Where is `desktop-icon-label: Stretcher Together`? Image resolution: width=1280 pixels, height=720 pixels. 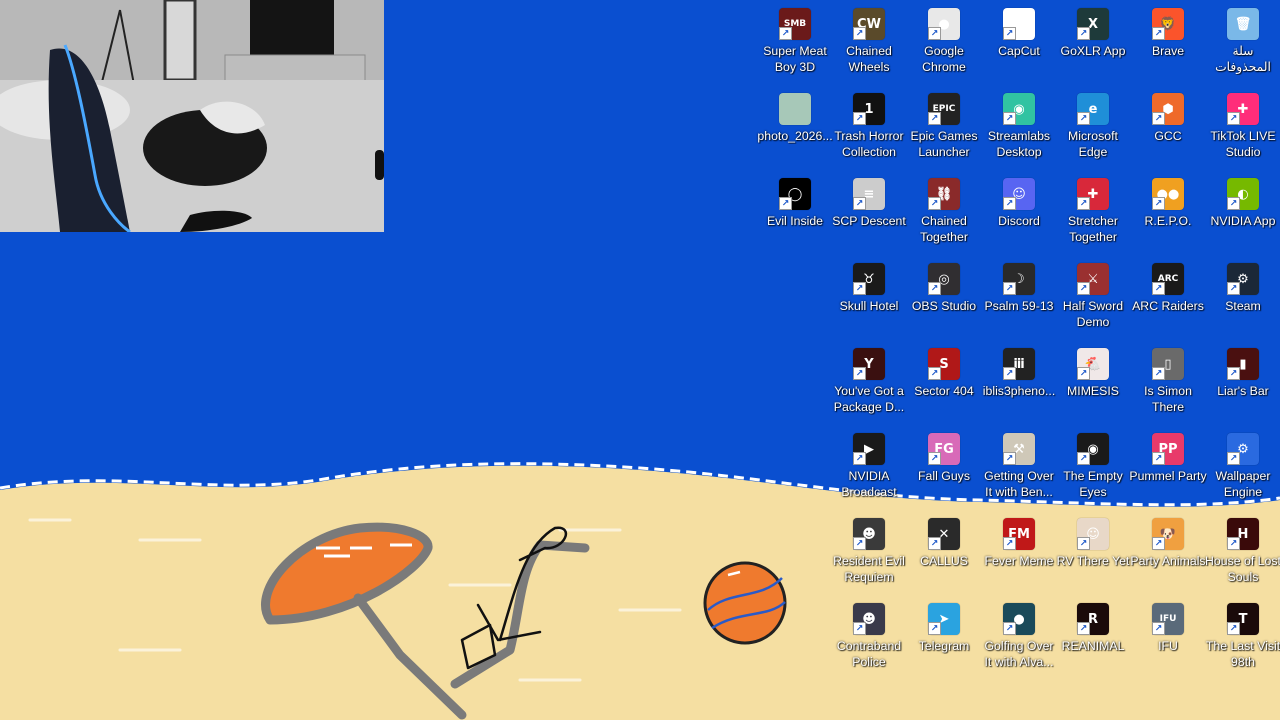 desktop-icon-label: Stretcher Together is located at coordinates (1093, 229).